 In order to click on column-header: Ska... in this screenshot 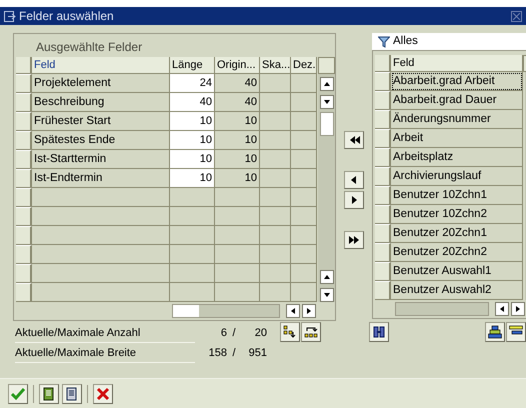, I will do `click(275, 65)`.